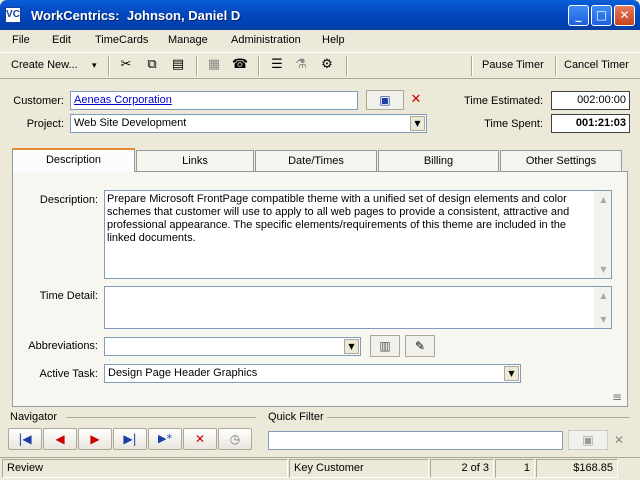 The image size is (640, 480). I want to click on tab-links: Links, so click(195, 160).